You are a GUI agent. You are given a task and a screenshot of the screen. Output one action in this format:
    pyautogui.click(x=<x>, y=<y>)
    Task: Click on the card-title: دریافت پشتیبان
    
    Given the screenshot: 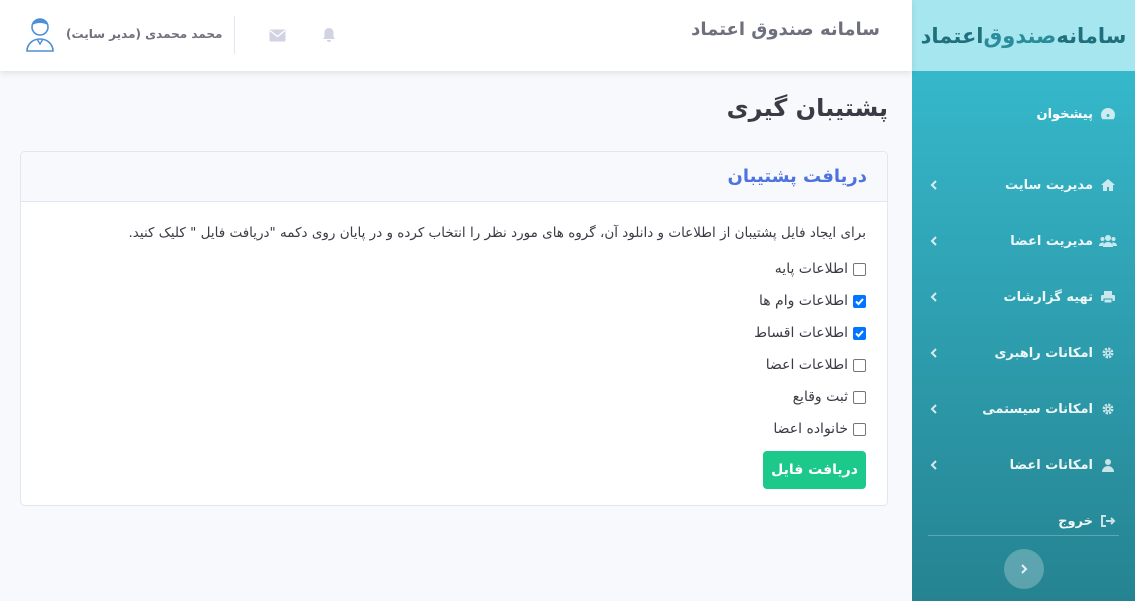 What is the action you would take?
    pyautogui.click(x=797, y=176)
    